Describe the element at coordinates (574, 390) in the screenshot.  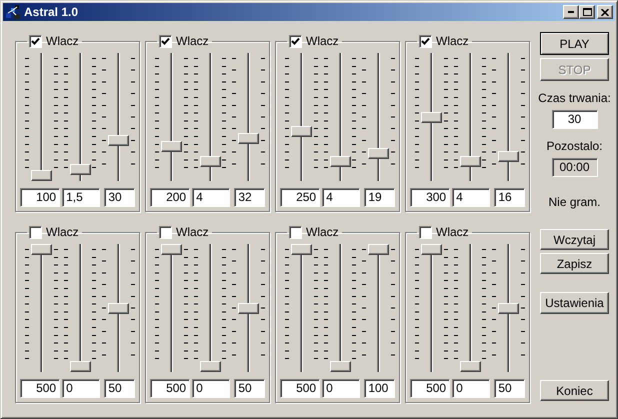
I see `exit-button: Koniec` at that location.